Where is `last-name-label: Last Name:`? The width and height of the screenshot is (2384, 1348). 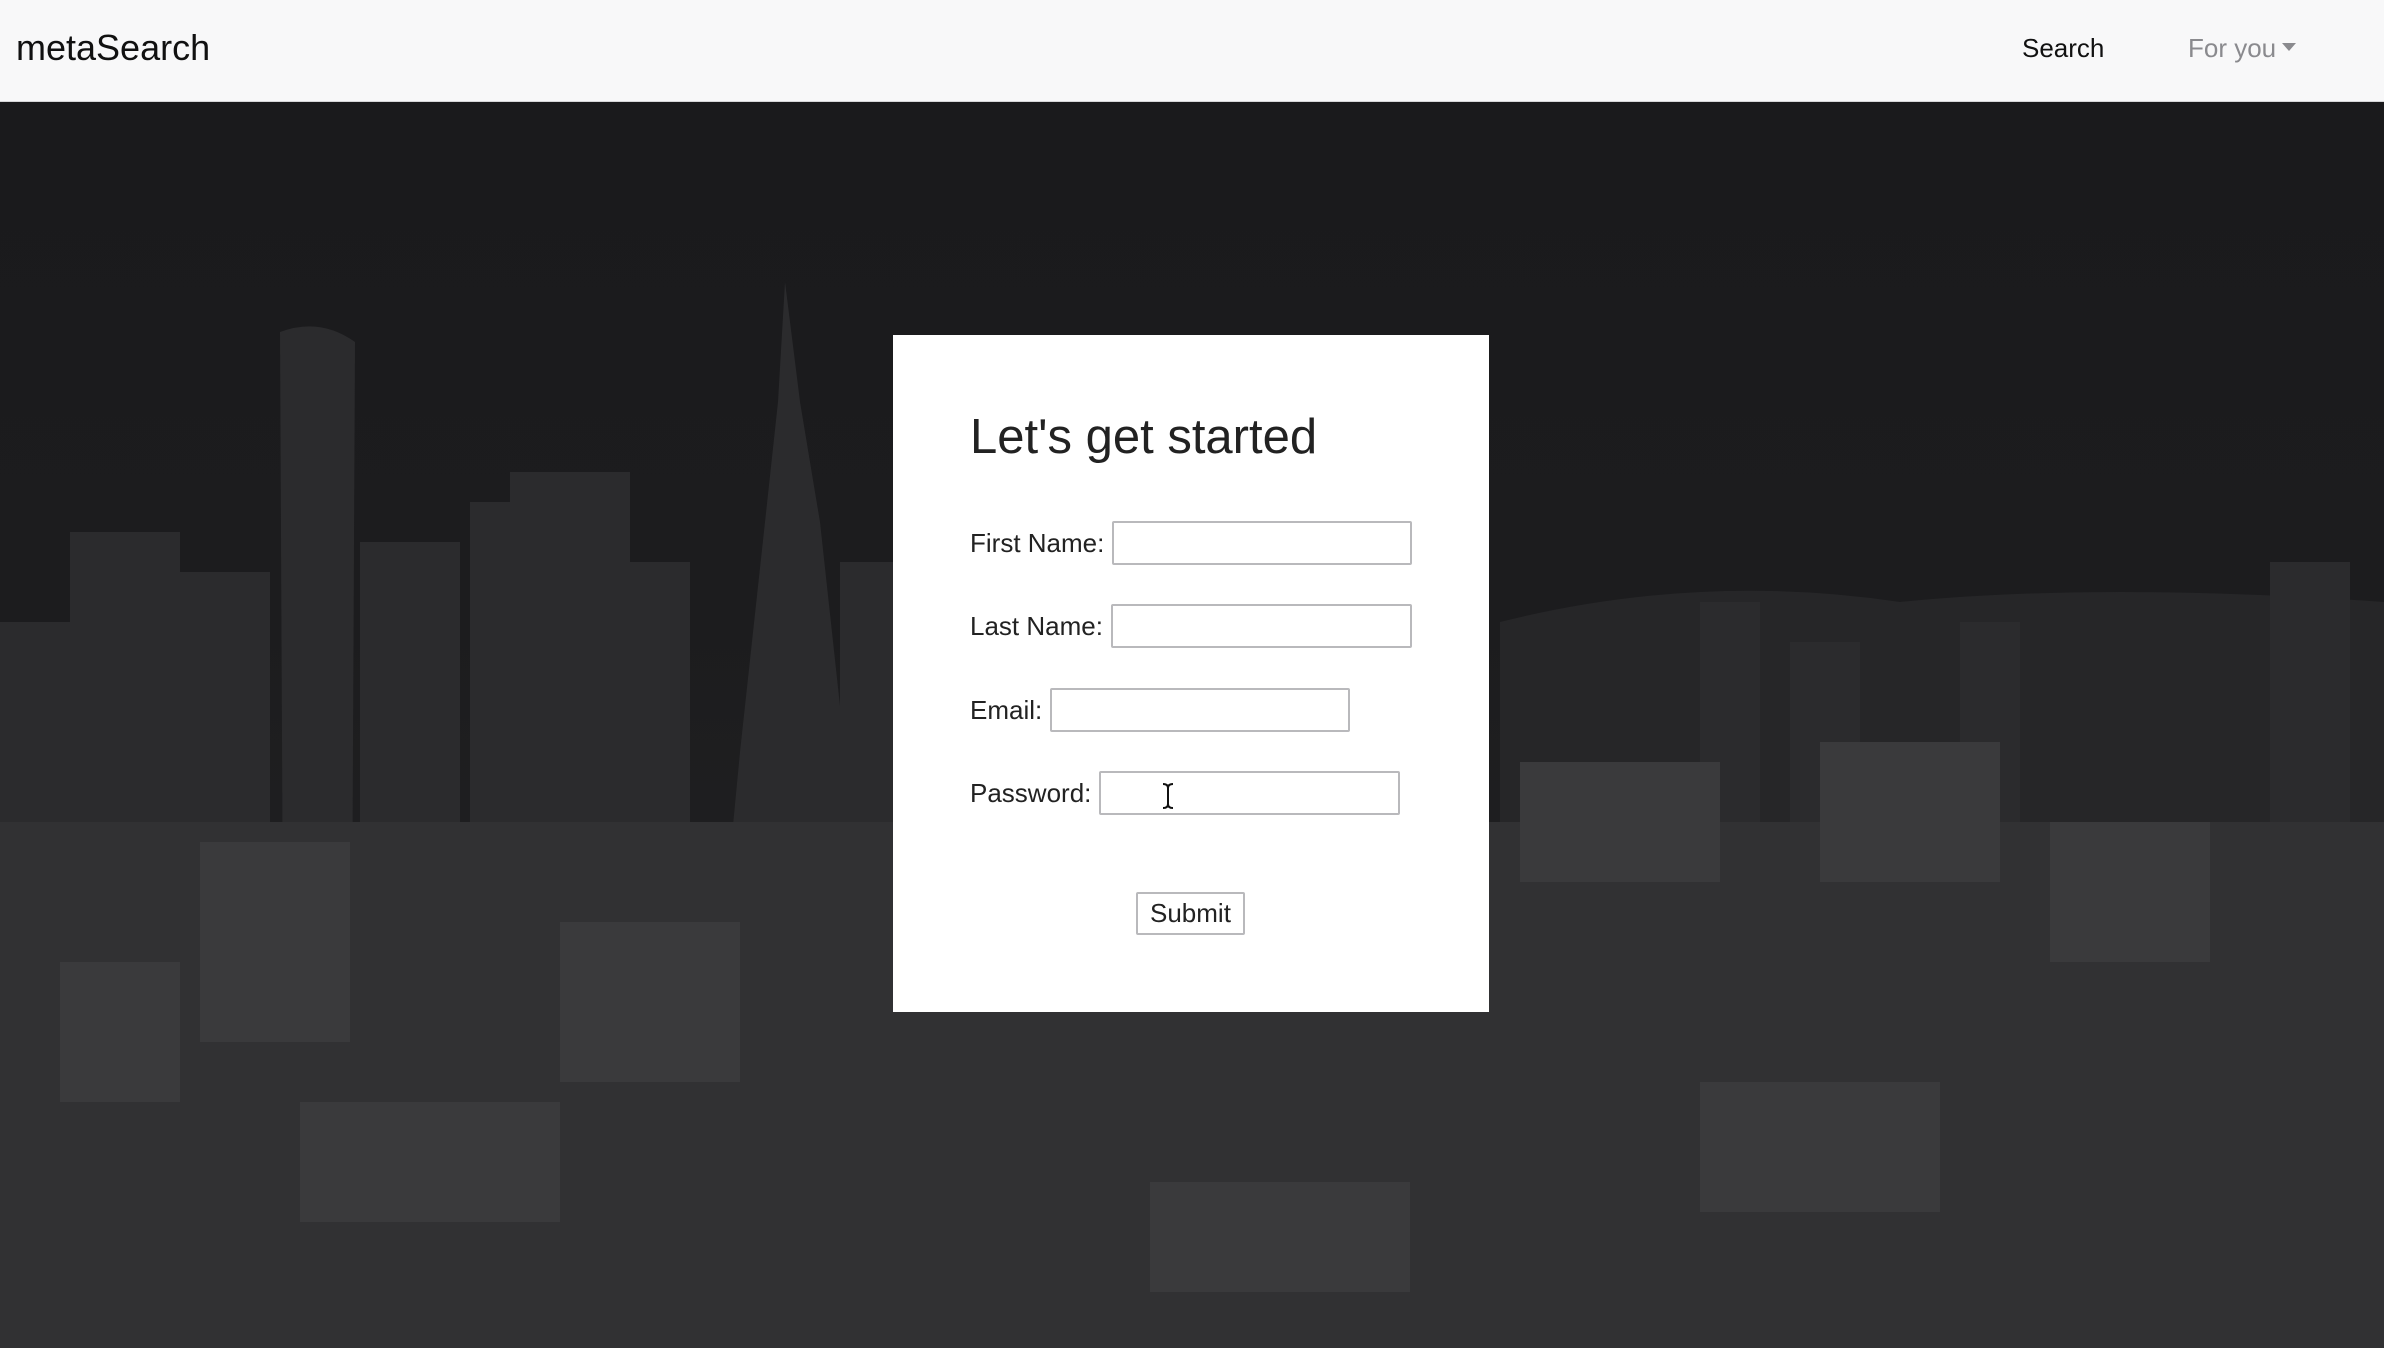 last-name-label: Last Name: is located at coordinates (1036, 625).